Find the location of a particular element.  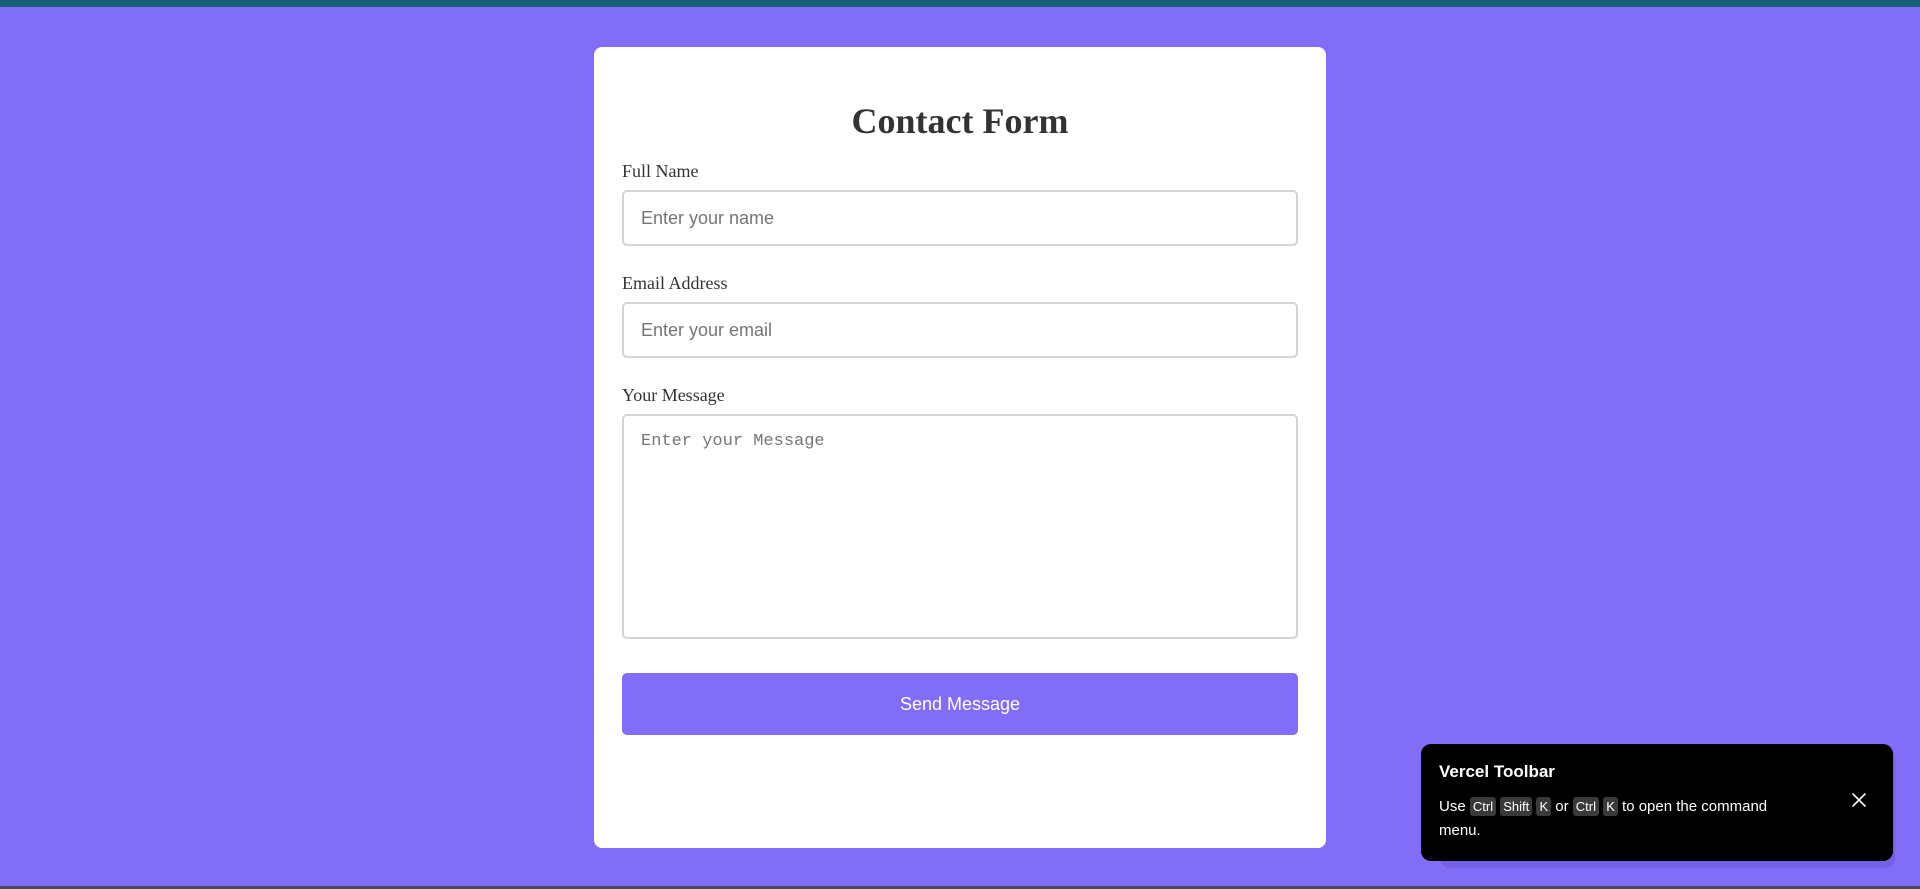

email-address-label: Email Address is located at coordinates (675, 283).